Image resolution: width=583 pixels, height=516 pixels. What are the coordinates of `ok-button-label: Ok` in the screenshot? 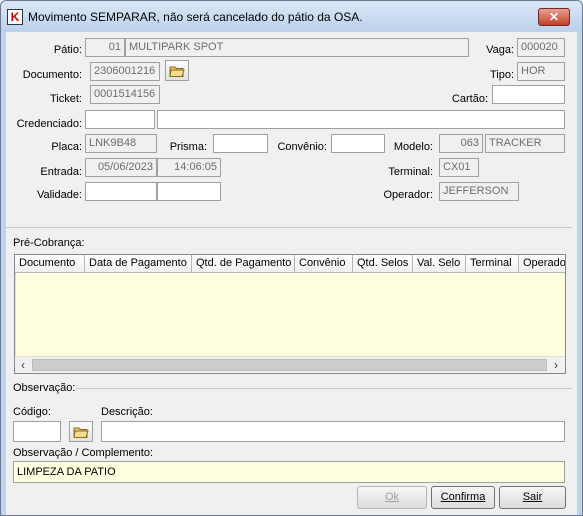 It's located at (392, 497).